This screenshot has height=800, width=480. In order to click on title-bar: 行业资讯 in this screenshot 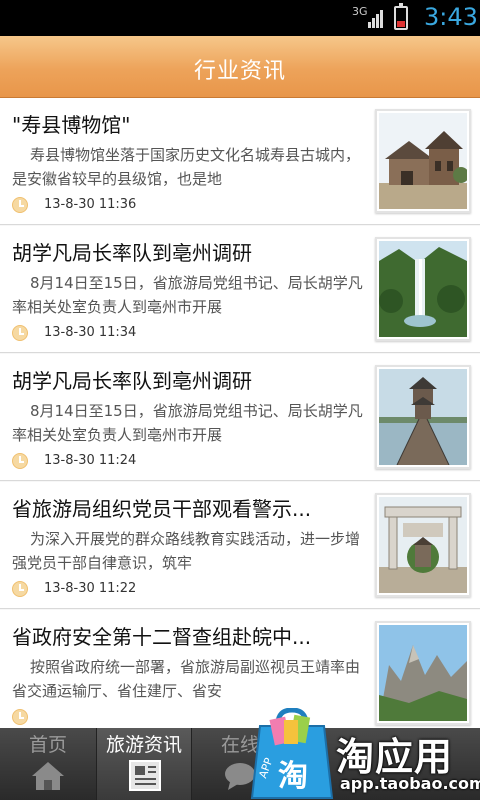, I will do `click(240, 67)`.